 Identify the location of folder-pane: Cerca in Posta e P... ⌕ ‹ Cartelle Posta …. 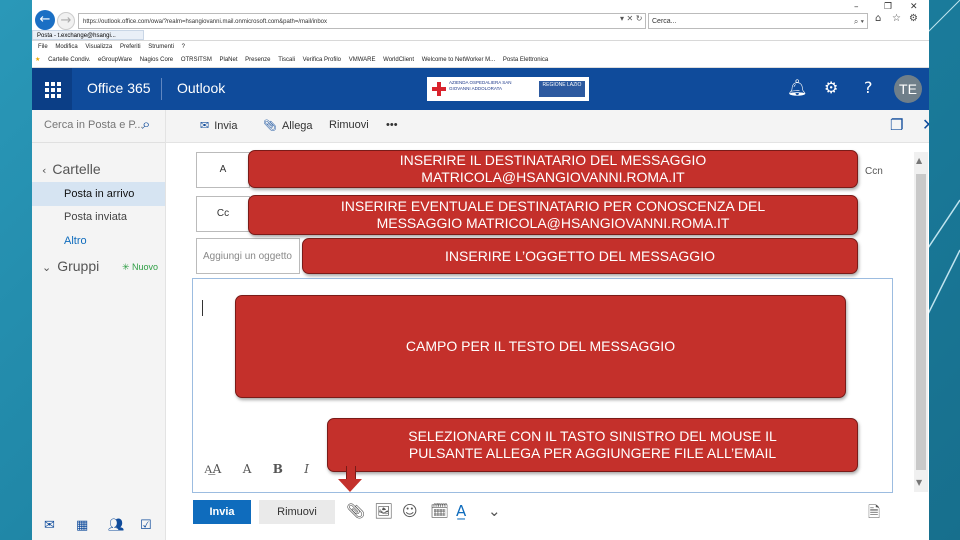
(99, 325).